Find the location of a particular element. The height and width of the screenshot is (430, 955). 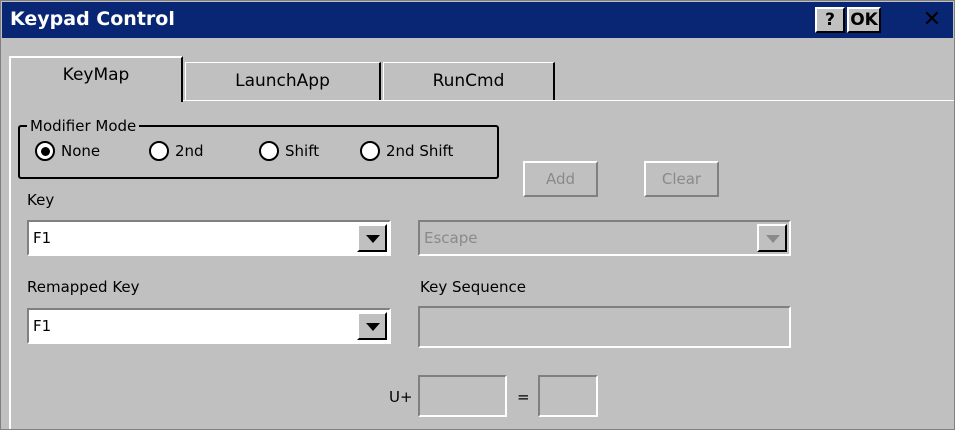

window-title: Keypad Control is located at coordinates (92, 19).